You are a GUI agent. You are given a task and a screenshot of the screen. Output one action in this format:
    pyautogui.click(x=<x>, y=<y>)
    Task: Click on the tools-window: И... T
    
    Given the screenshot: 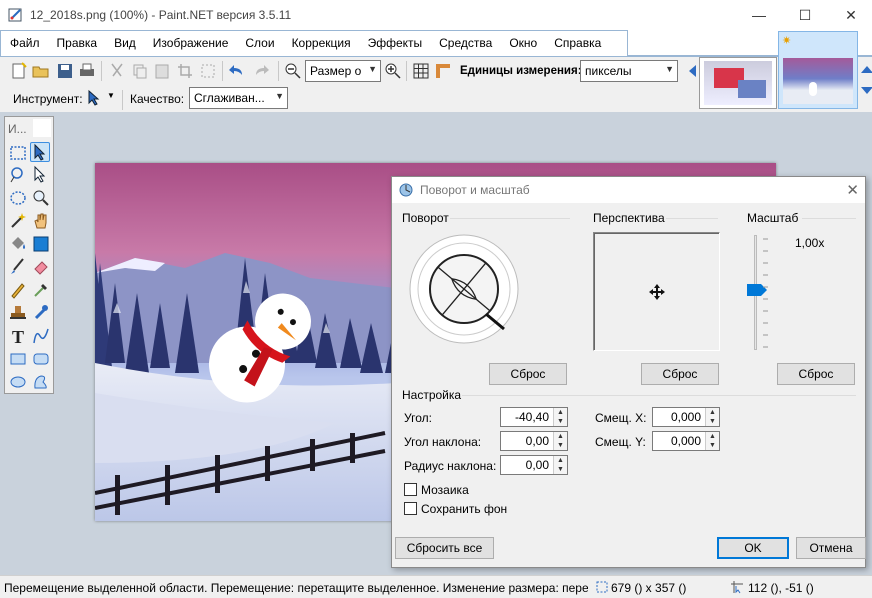 What is the action you would take?
    pyautogui.click(x=29, y=255)
    